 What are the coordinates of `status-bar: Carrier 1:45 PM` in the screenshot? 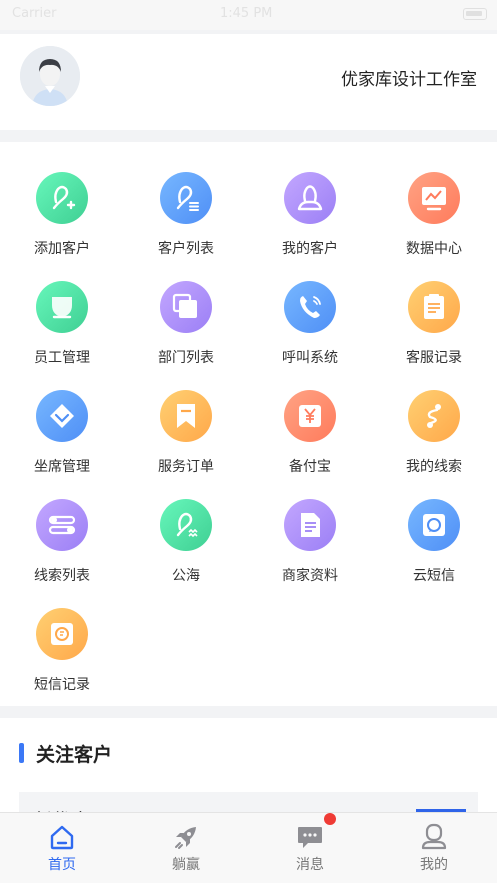 It's located at (248, 15).